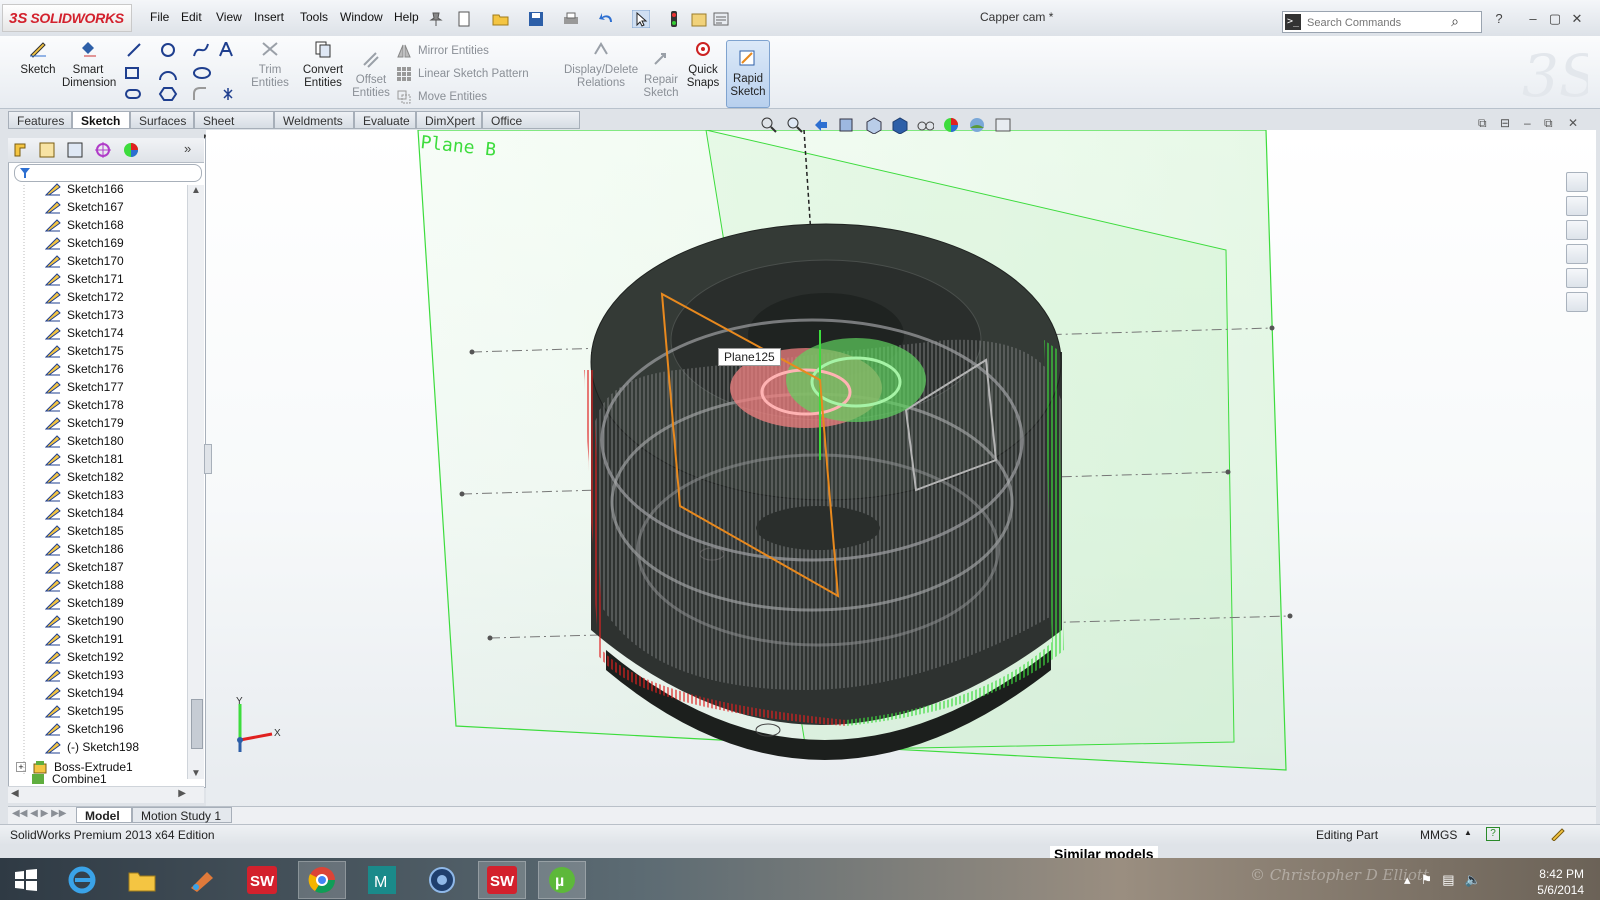  I want to click on tree-item-sketch: Sketch188, so click(84, 585).